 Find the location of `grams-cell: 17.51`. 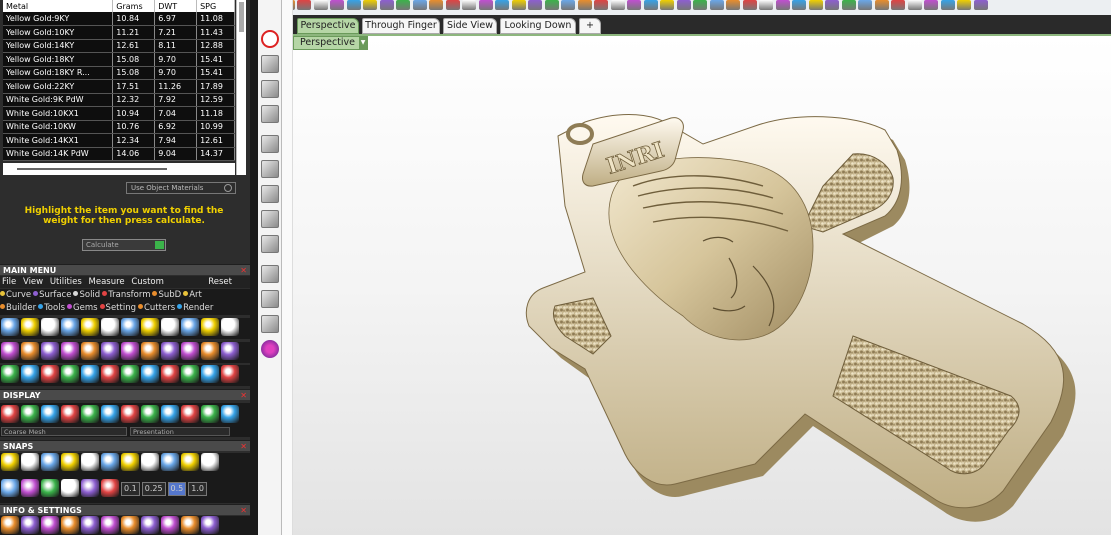

grams-cell: 17.51 is located at coordinates (134, 86).